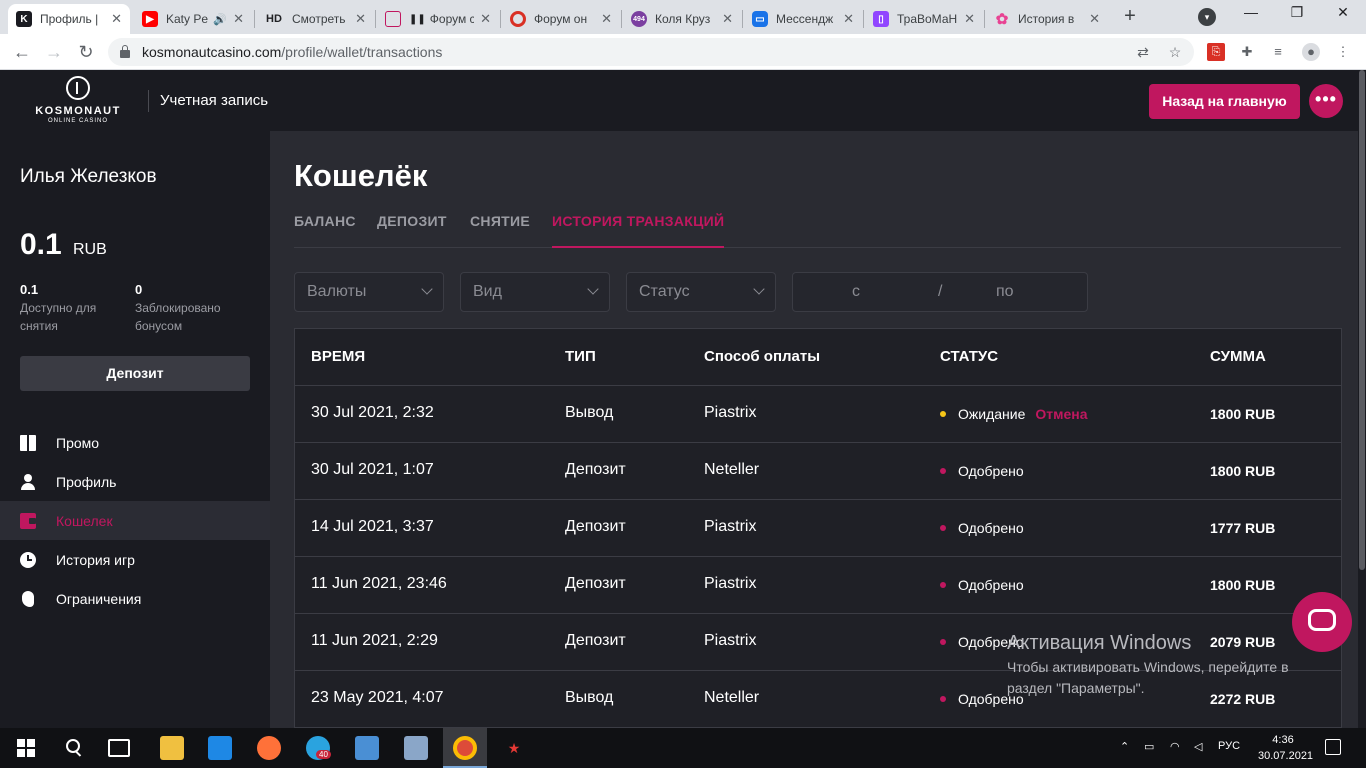  I want to click on tab-deposit: ДЕПОЗИТ, so click(412, 221).